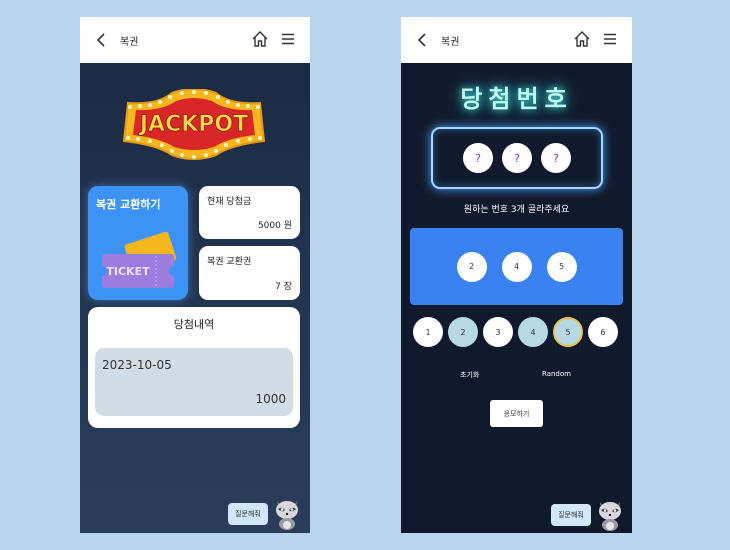 Image resolution: width=730 pixels, height=550 pixels. What do you see at coordinates (249, 273) in the screenshot?
I see `ticket-count-card: 복권 교환권 7 장` at bounding box center [249, 273].